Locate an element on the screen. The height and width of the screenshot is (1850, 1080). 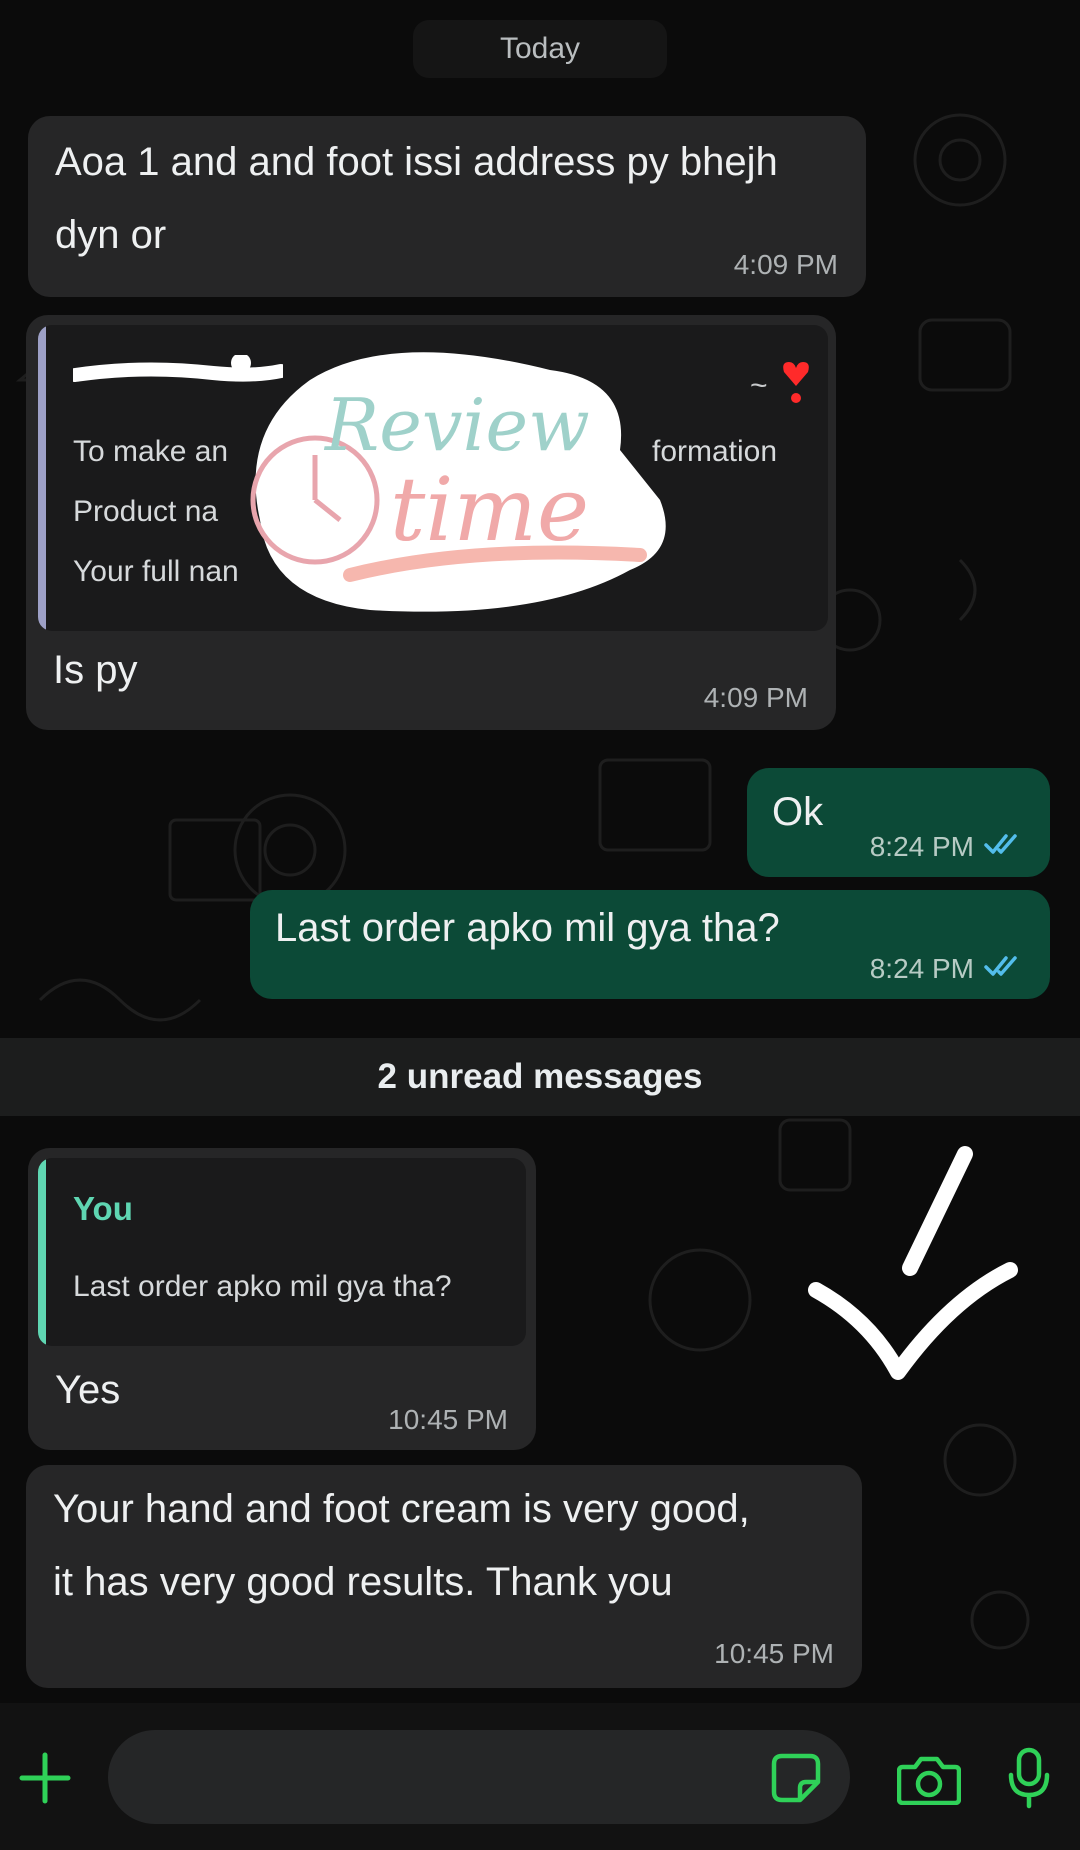
sticker-word-1: Review is located at coordinates (456, 425).